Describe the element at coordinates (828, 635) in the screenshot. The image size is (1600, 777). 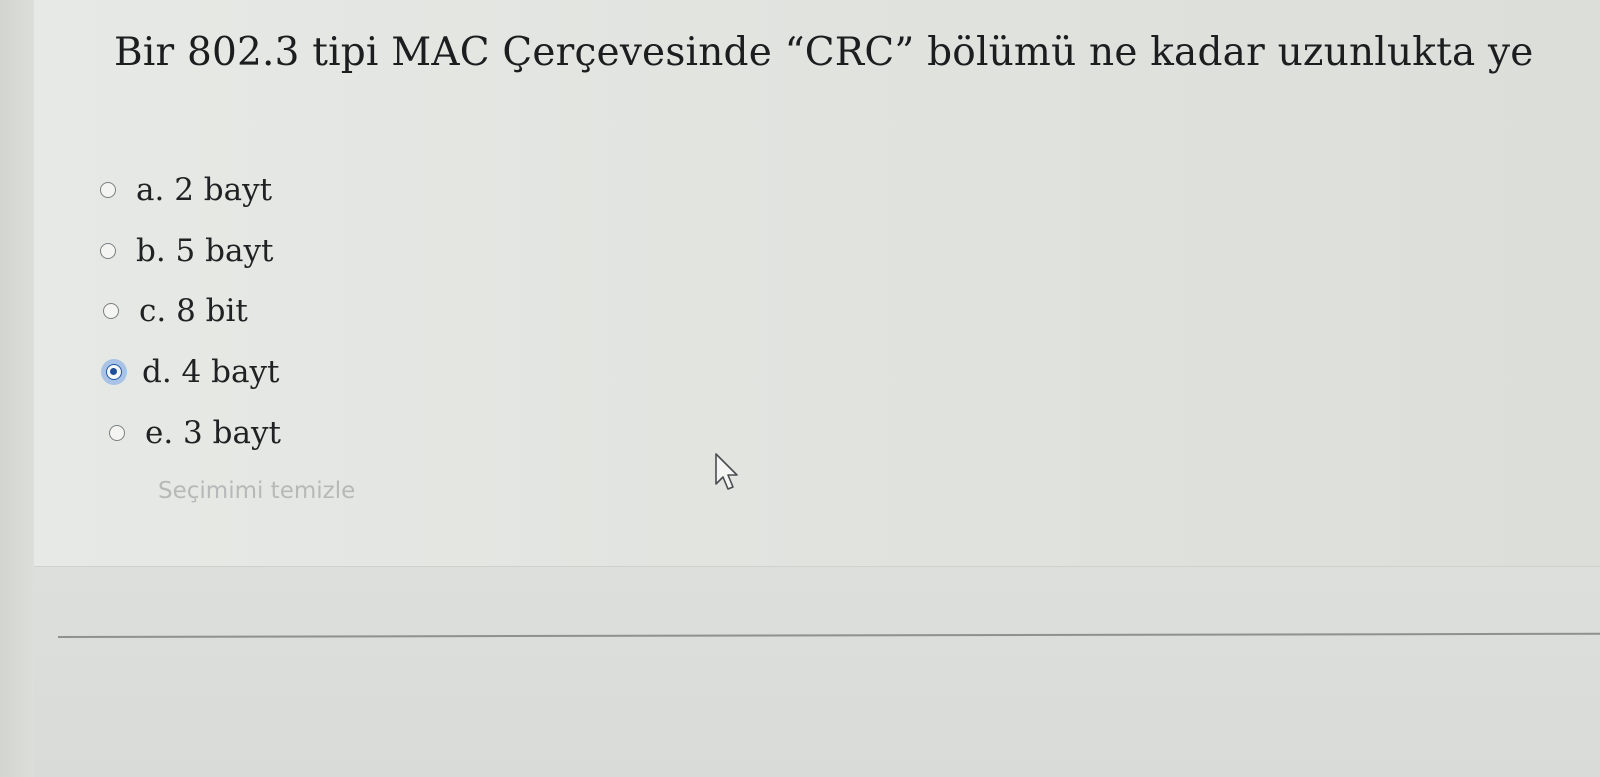
I see `section-divider` at that location.